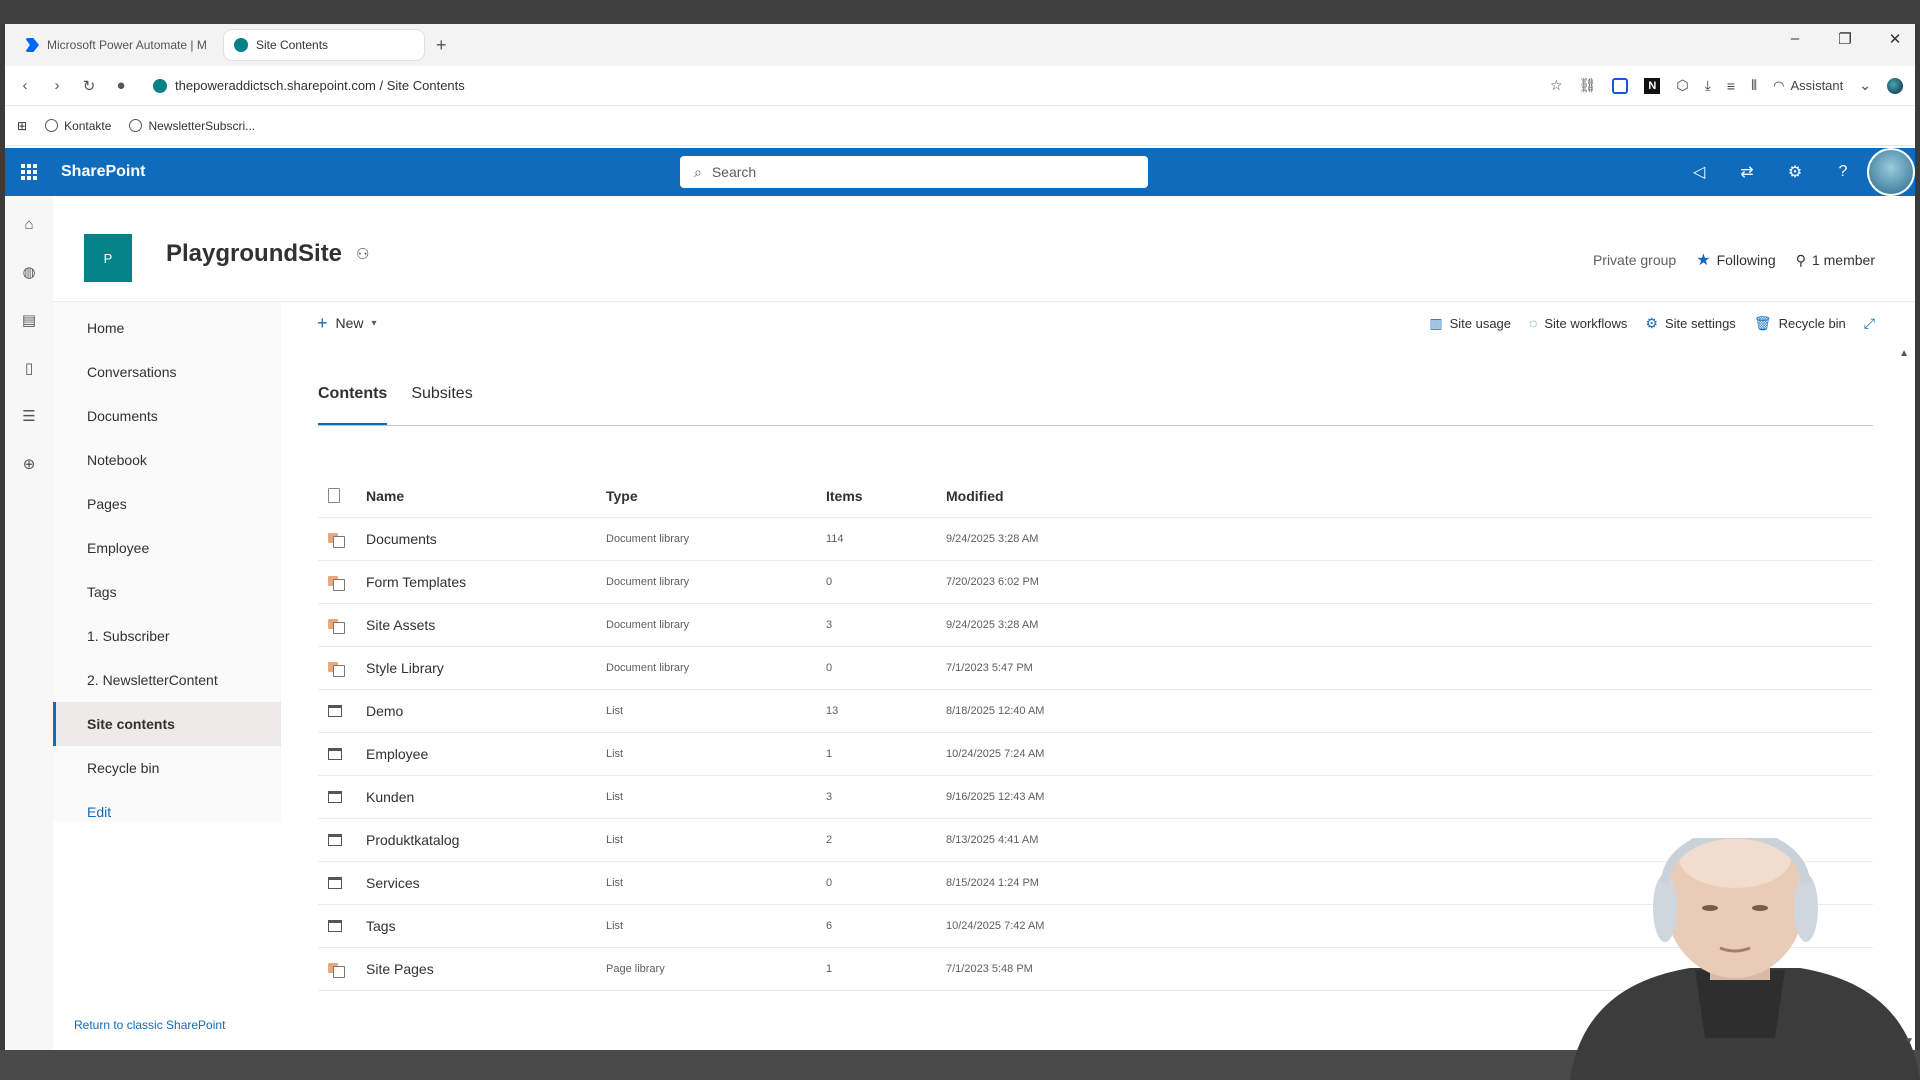 The height and width of the screenshot is (1080, 1920). What do you see at coordinates (486, 625) in the screenshot?
I see `row-name: Site Assets` at bounding box center [486, 625].